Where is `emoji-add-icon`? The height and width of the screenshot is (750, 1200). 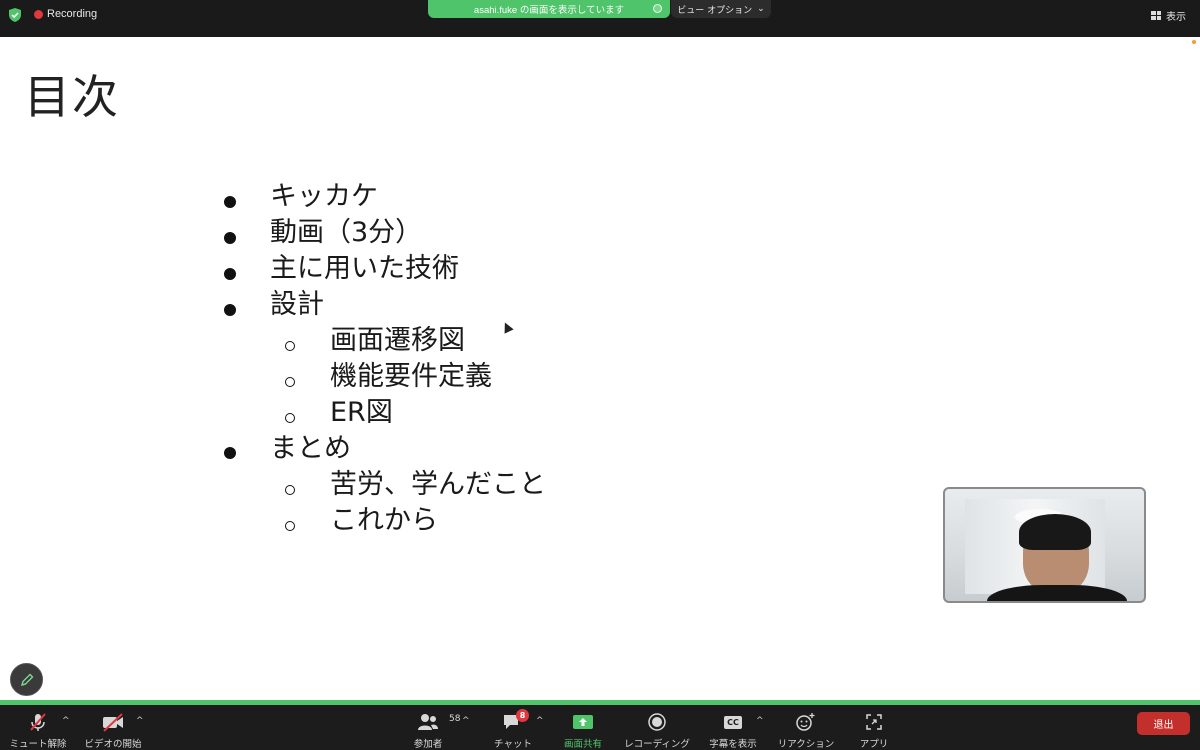 emoji-add-icon is located at coordinates (806, 722).